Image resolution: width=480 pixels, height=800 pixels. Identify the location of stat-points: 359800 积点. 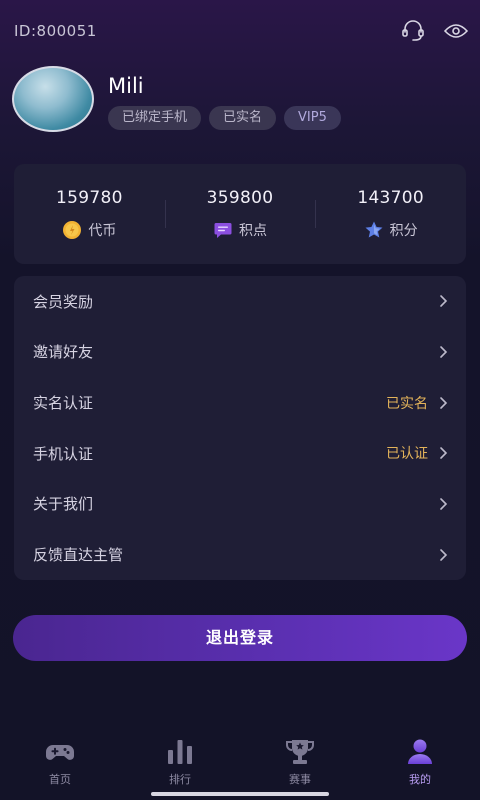
(240, 214).